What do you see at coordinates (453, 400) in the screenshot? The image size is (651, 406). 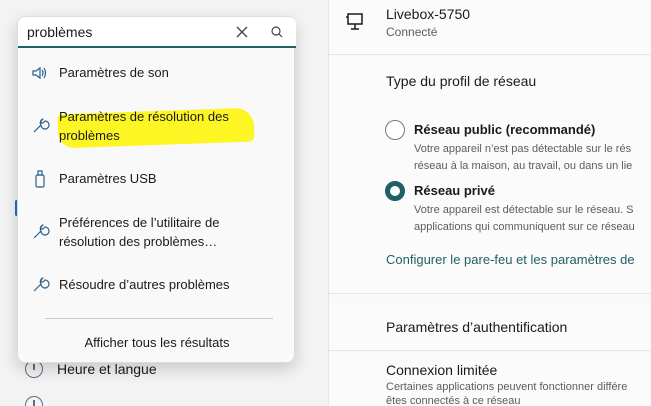 I see `metered-desc-line2: êtes connectés à ce réseau` at bounding box center [453, 400].